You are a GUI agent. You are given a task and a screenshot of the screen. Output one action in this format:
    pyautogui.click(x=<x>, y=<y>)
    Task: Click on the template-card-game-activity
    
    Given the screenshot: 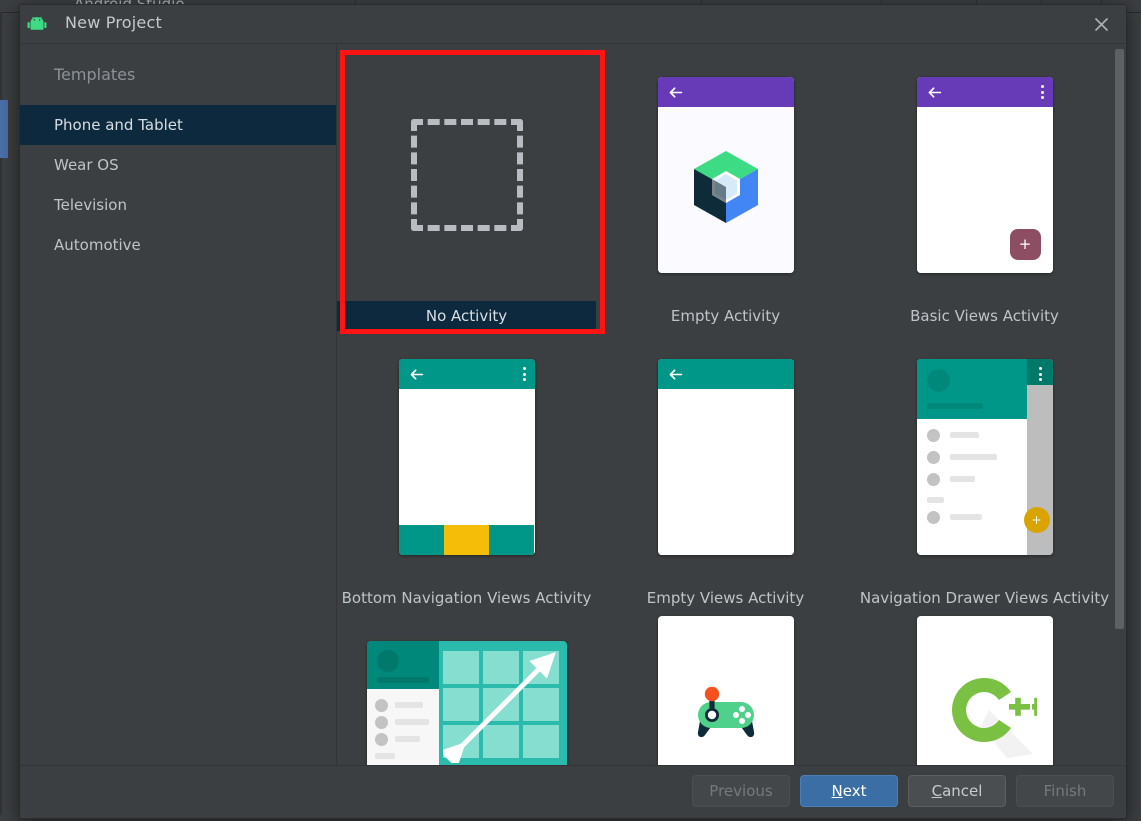 What is the action you would take?
    pyautogui.click(x=725, y=690)
    